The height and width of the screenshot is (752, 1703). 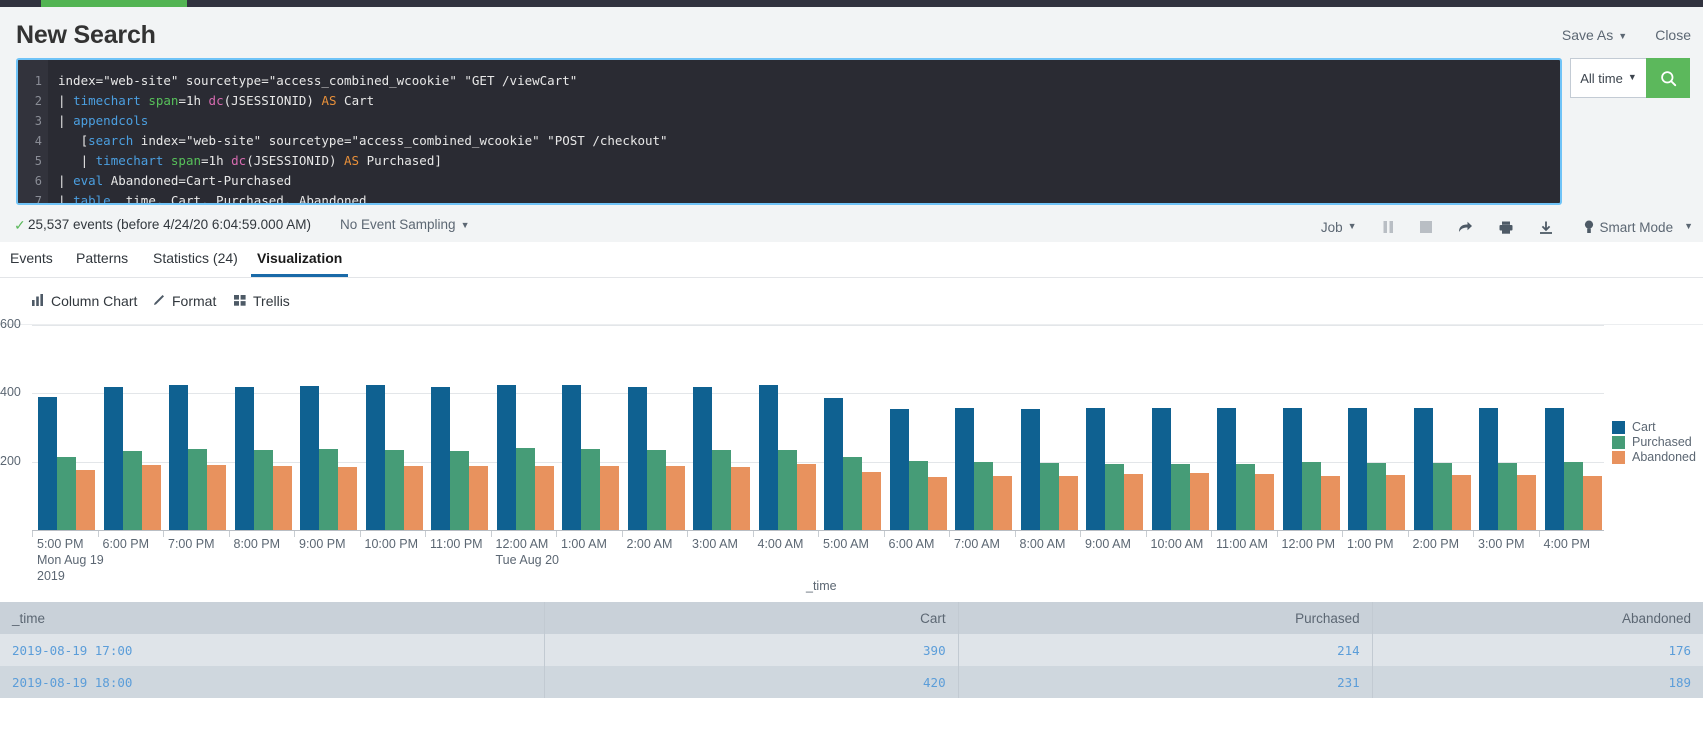 What do you see at coordinates (752, 650) in the screenshot?
I see `cell-cart: 390` at bounding box center [752, 650].